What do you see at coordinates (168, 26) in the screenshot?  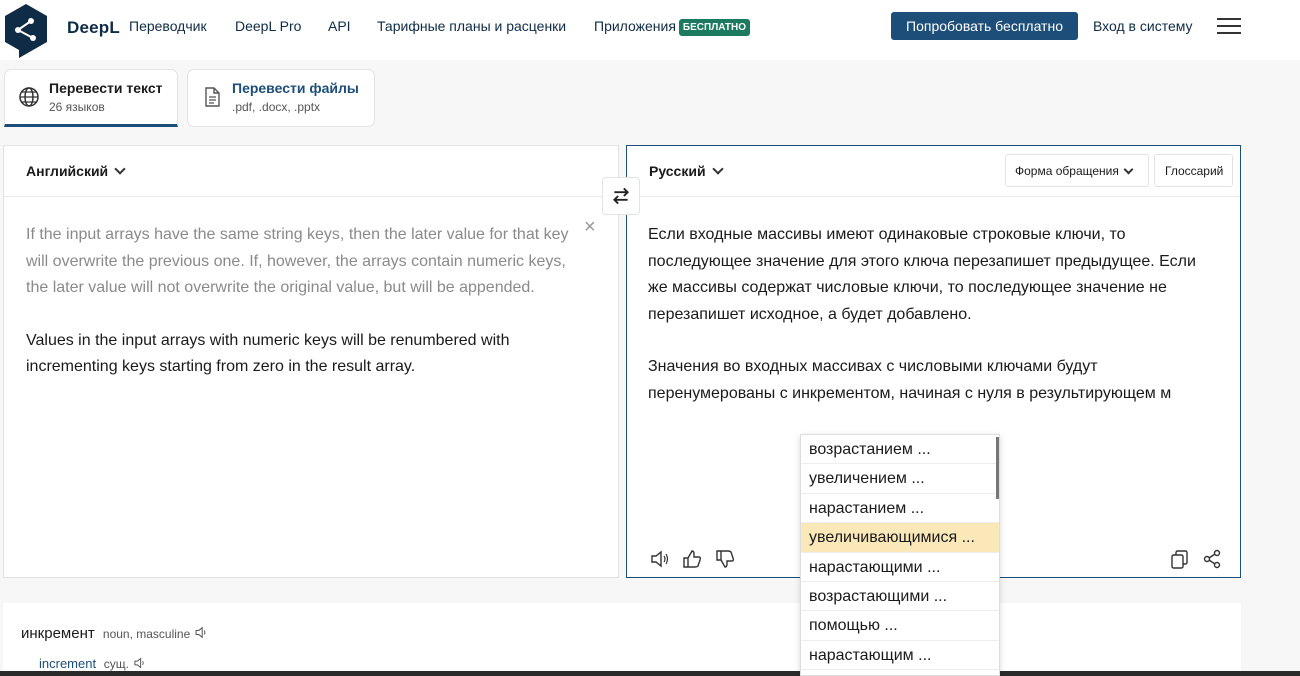 I see `nav-translator: Переводчик` at bounding box center [168, 26].